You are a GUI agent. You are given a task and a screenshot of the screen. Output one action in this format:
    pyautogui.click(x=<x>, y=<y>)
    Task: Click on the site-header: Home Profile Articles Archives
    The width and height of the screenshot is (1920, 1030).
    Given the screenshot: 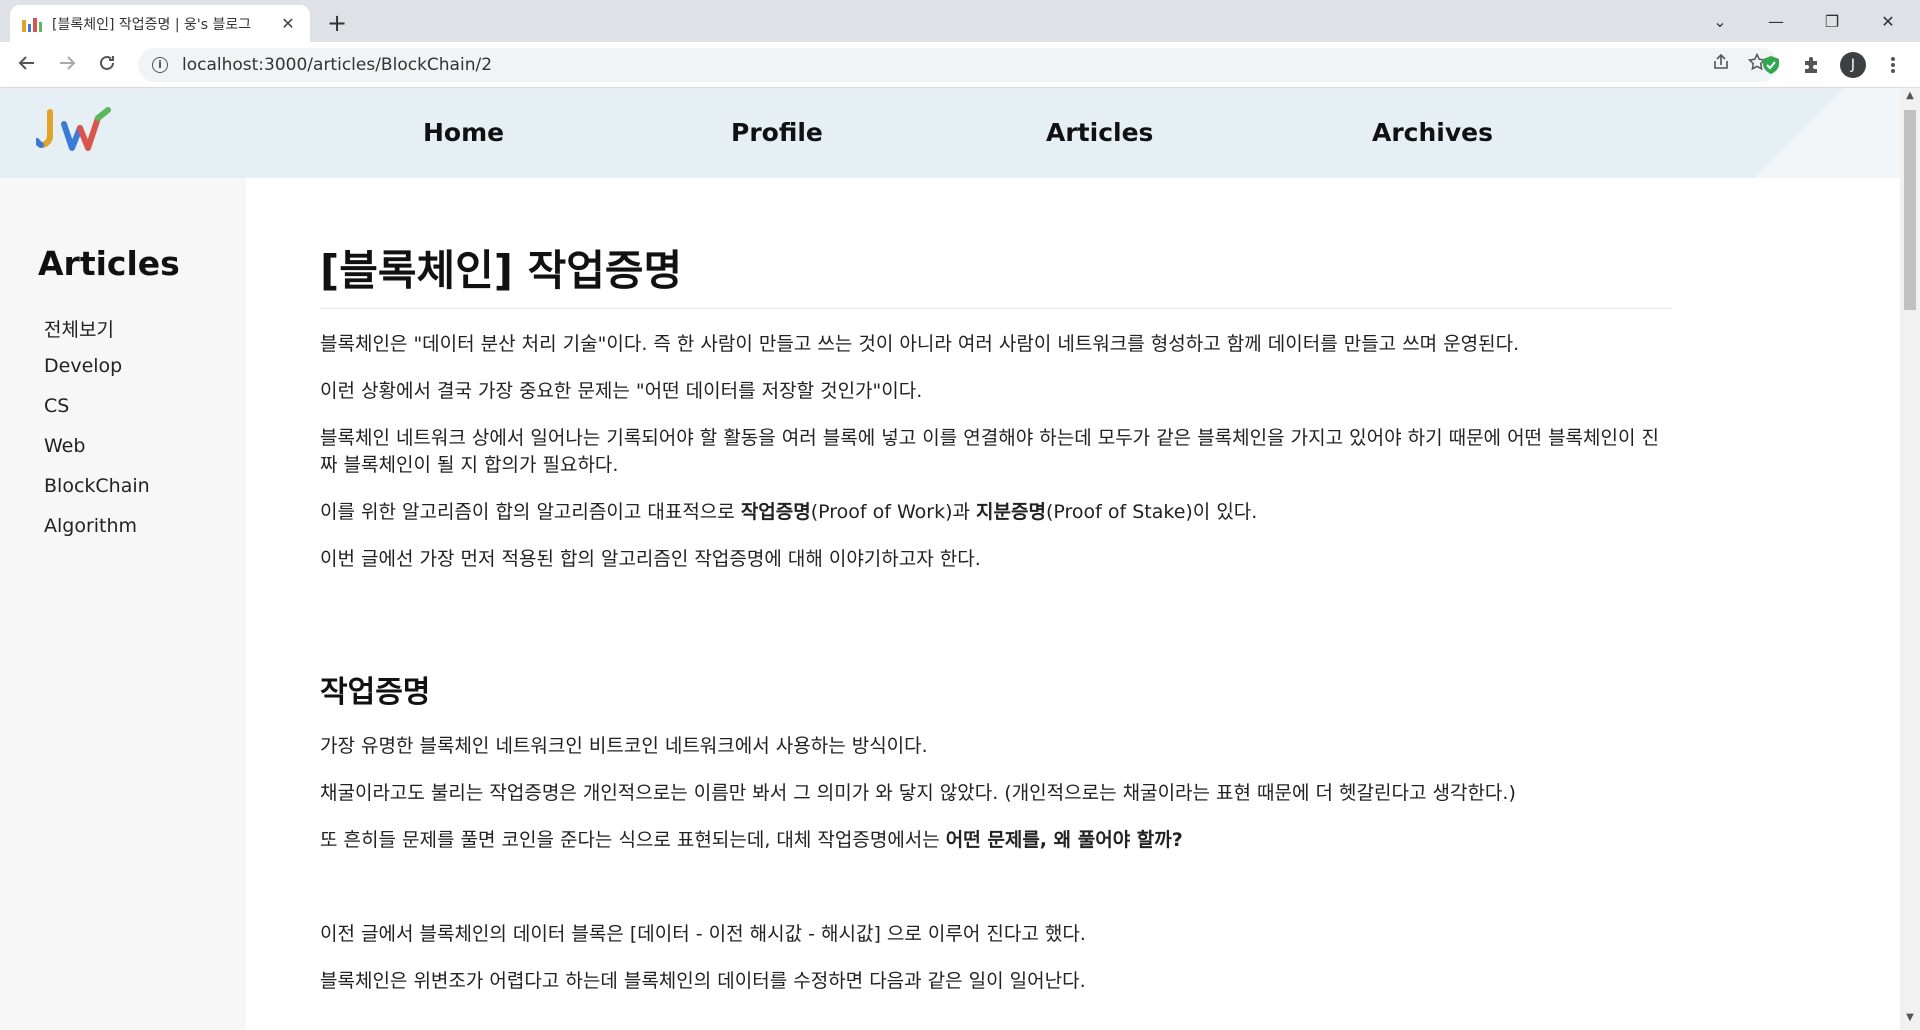 What is the action you would take?
    pyautogui.click(x=950, y=133)
    